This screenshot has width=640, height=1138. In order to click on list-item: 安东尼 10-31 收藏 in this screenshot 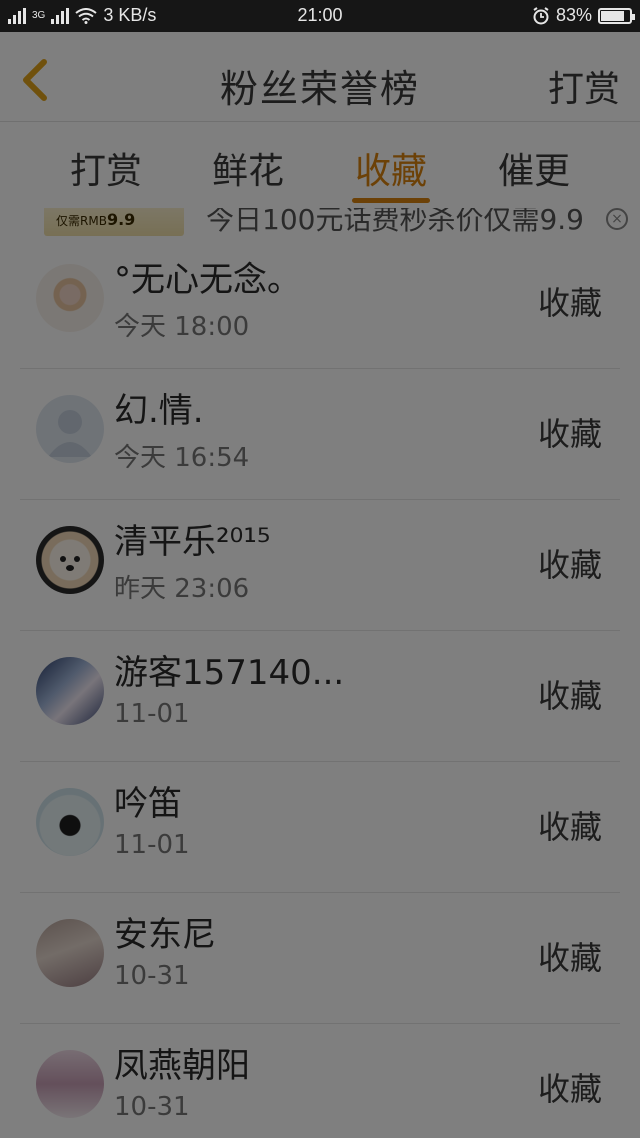, I will do `click(320, 958)`.